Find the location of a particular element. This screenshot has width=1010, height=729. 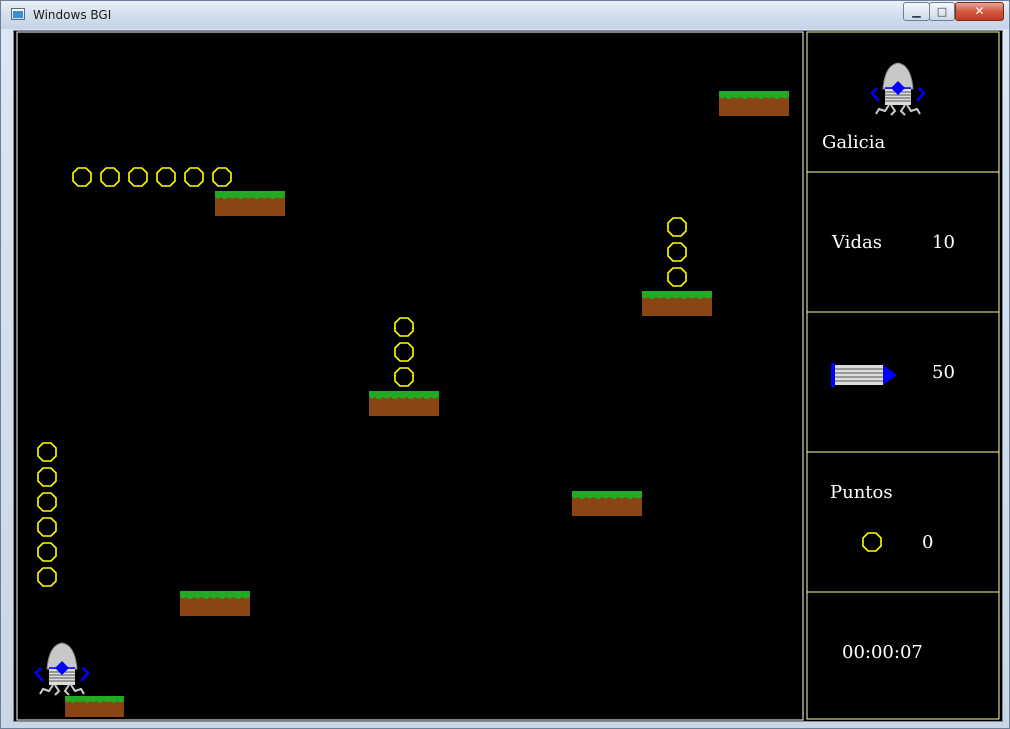

window-title: Windows BGI is located at coordinates (72, 15).